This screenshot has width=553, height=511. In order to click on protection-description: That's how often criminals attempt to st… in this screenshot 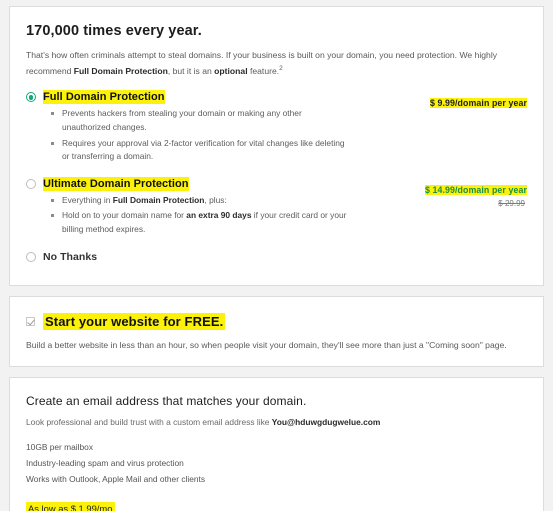, I will do `click(276, 63)`.